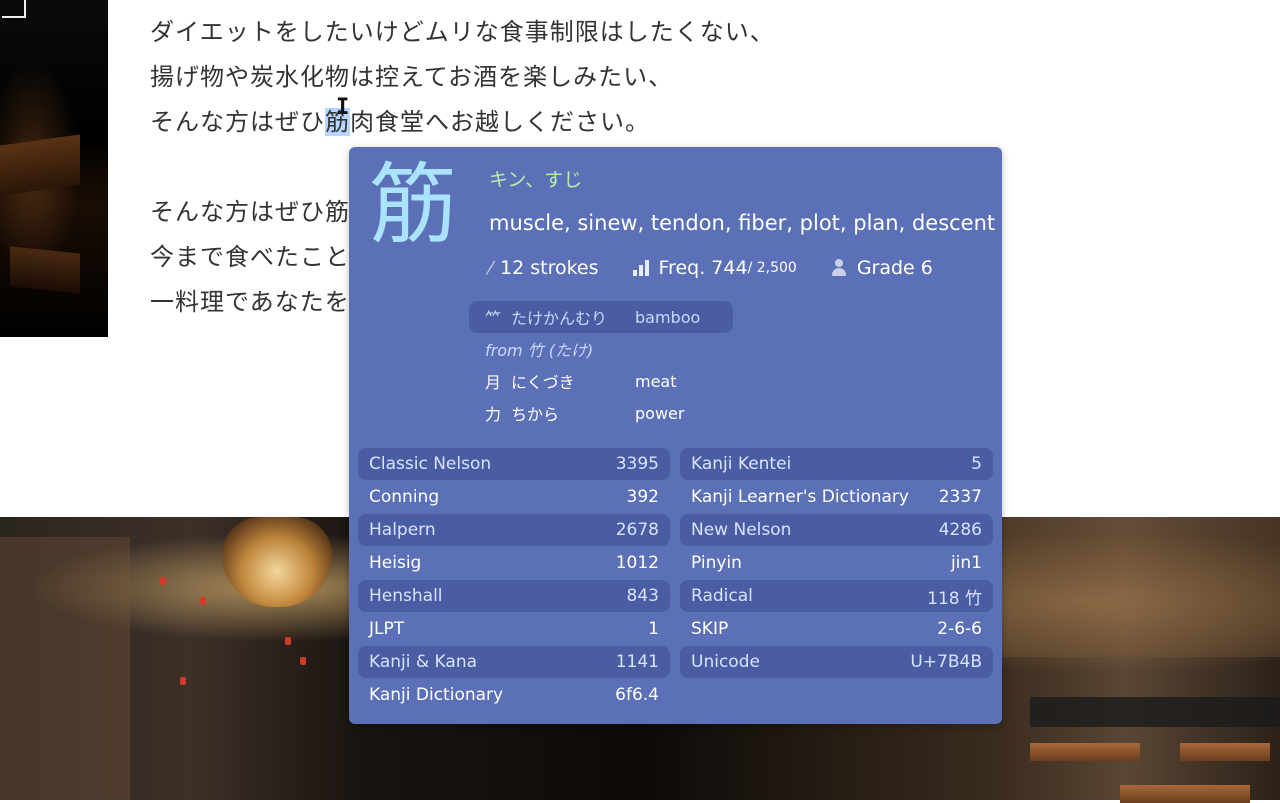 The image size is (1280, 803). Describe the element at coordinates (404, 497) in the screenshot. I see `ref-label: Conning` at that location.